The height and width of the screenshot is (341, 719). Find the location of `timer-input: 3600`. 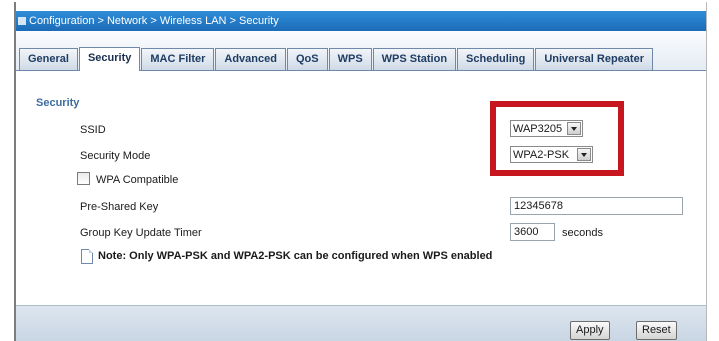

timer-input: 3600 is located at coordinates (532, 232).